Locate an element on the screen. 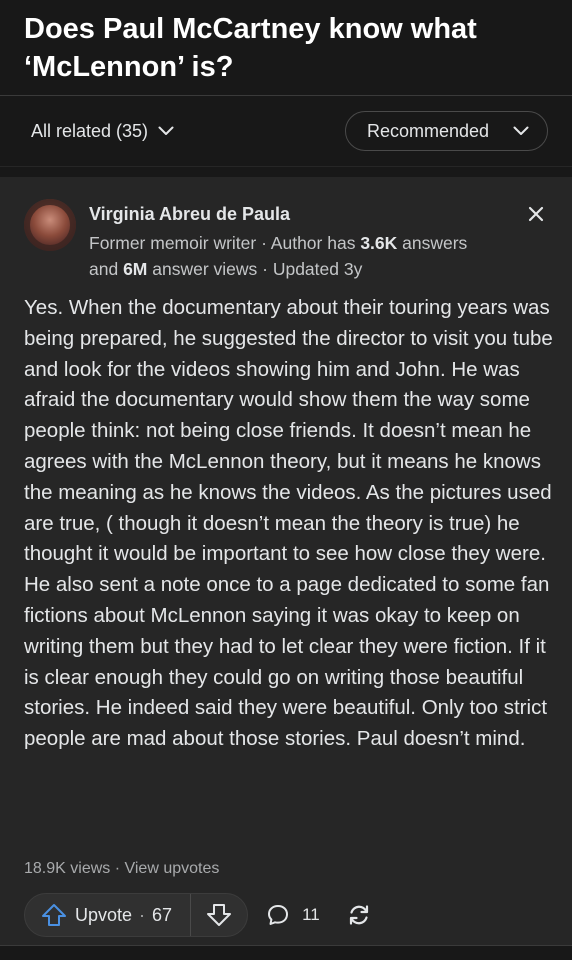 This screenshot has width=572, height=960. sort-dropdown-button: Recommended is located at coordinates (446, 131).